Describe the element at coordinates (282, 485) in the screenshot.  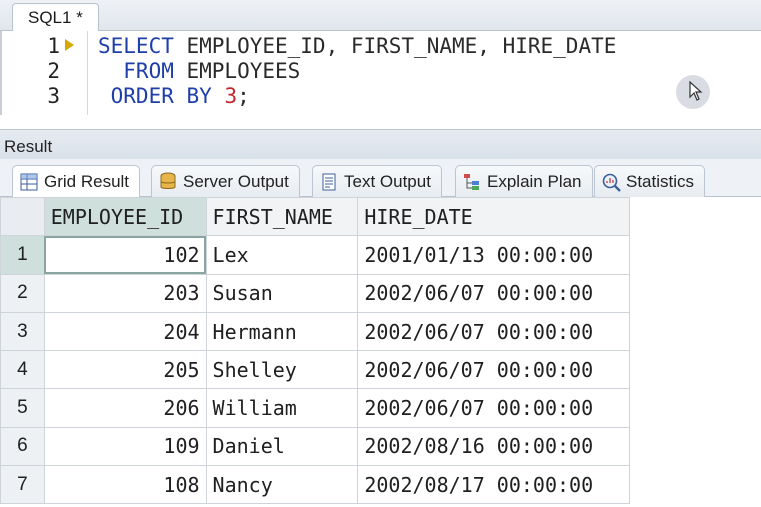
I see `cell-first-name: Nancy` at that location.